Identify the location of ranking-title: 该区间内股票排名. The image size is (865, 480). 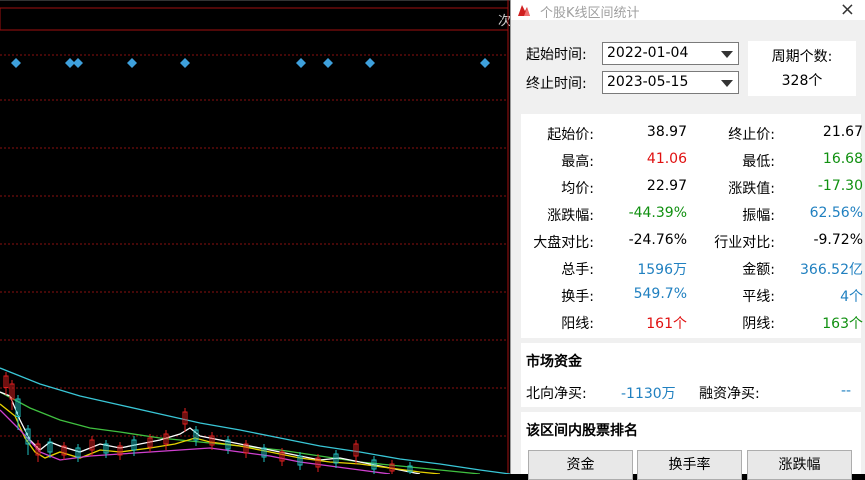
(582, 431).